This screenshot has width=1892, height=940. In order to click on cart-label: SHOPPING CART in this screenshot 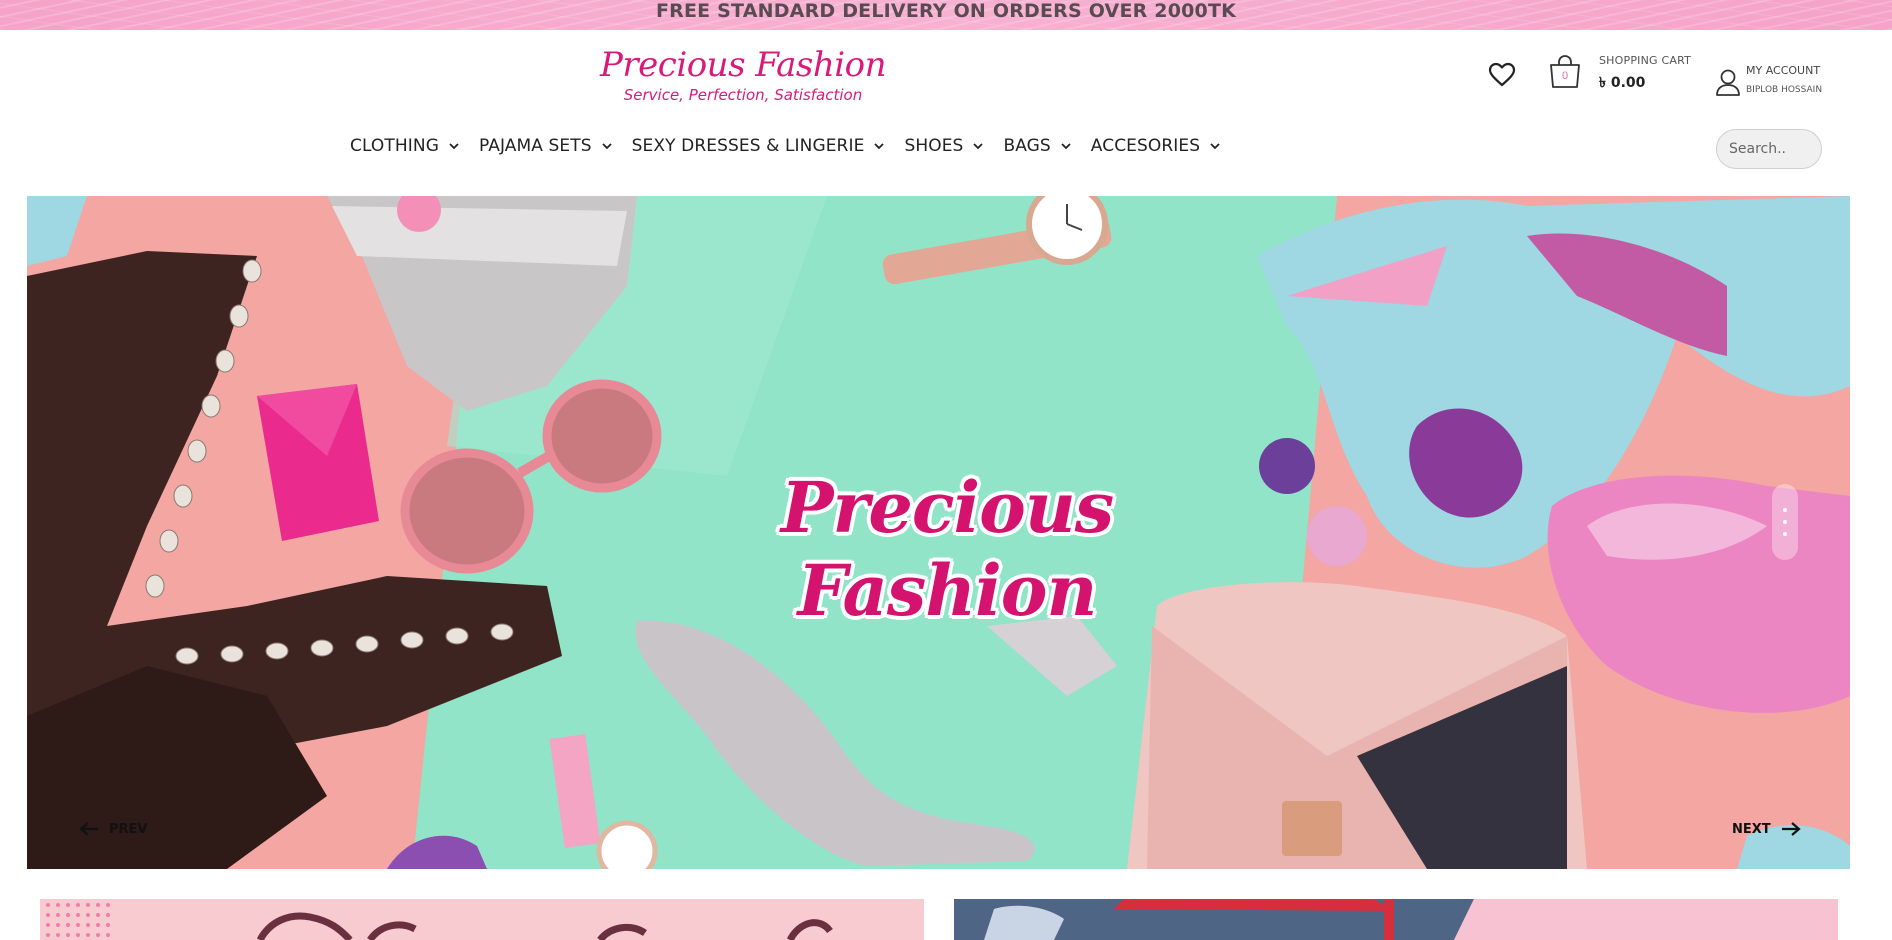, I will do `click(1645, 60)`.